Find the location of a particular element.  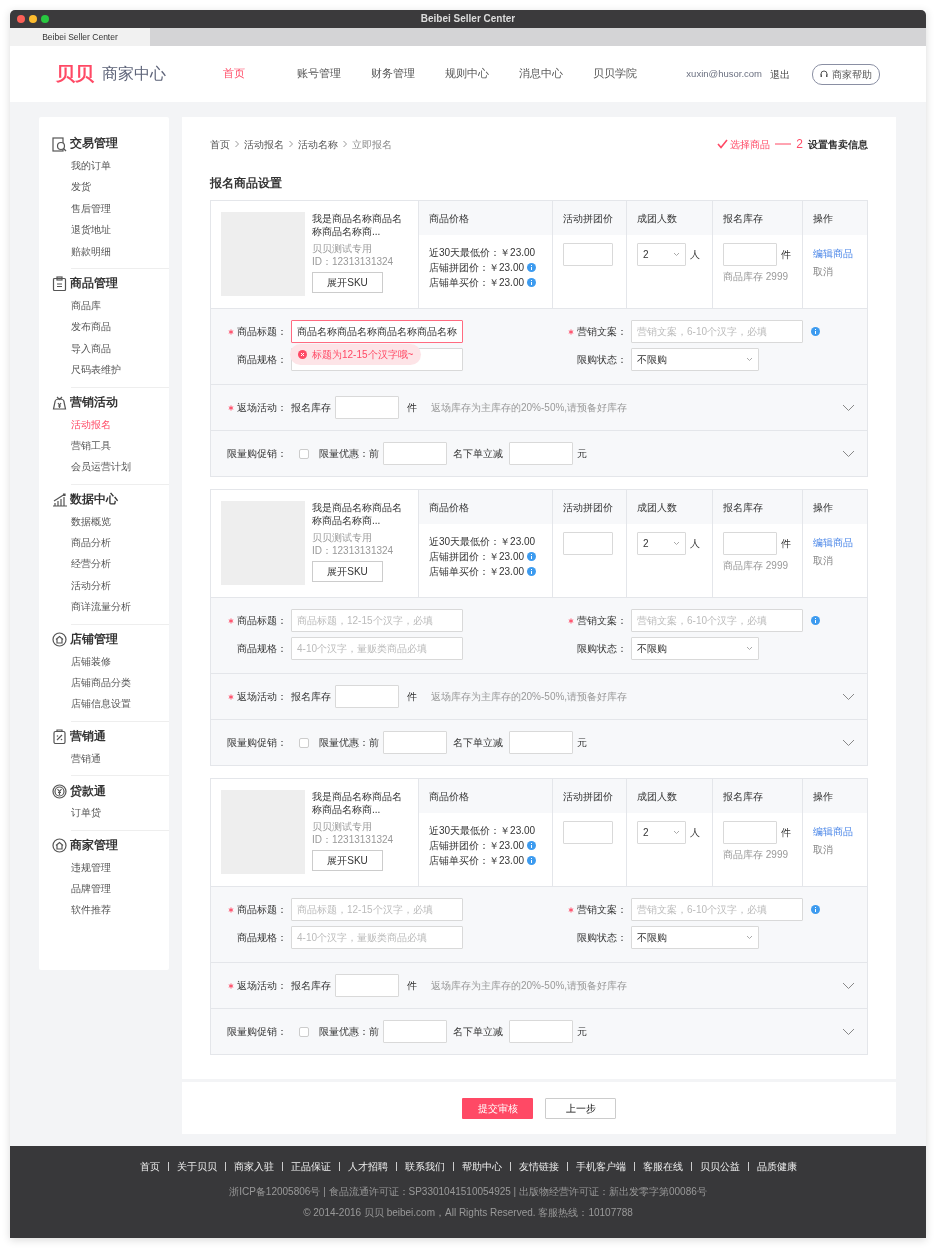

group-heading: 商品管理 is located at coordinates (94, 283).